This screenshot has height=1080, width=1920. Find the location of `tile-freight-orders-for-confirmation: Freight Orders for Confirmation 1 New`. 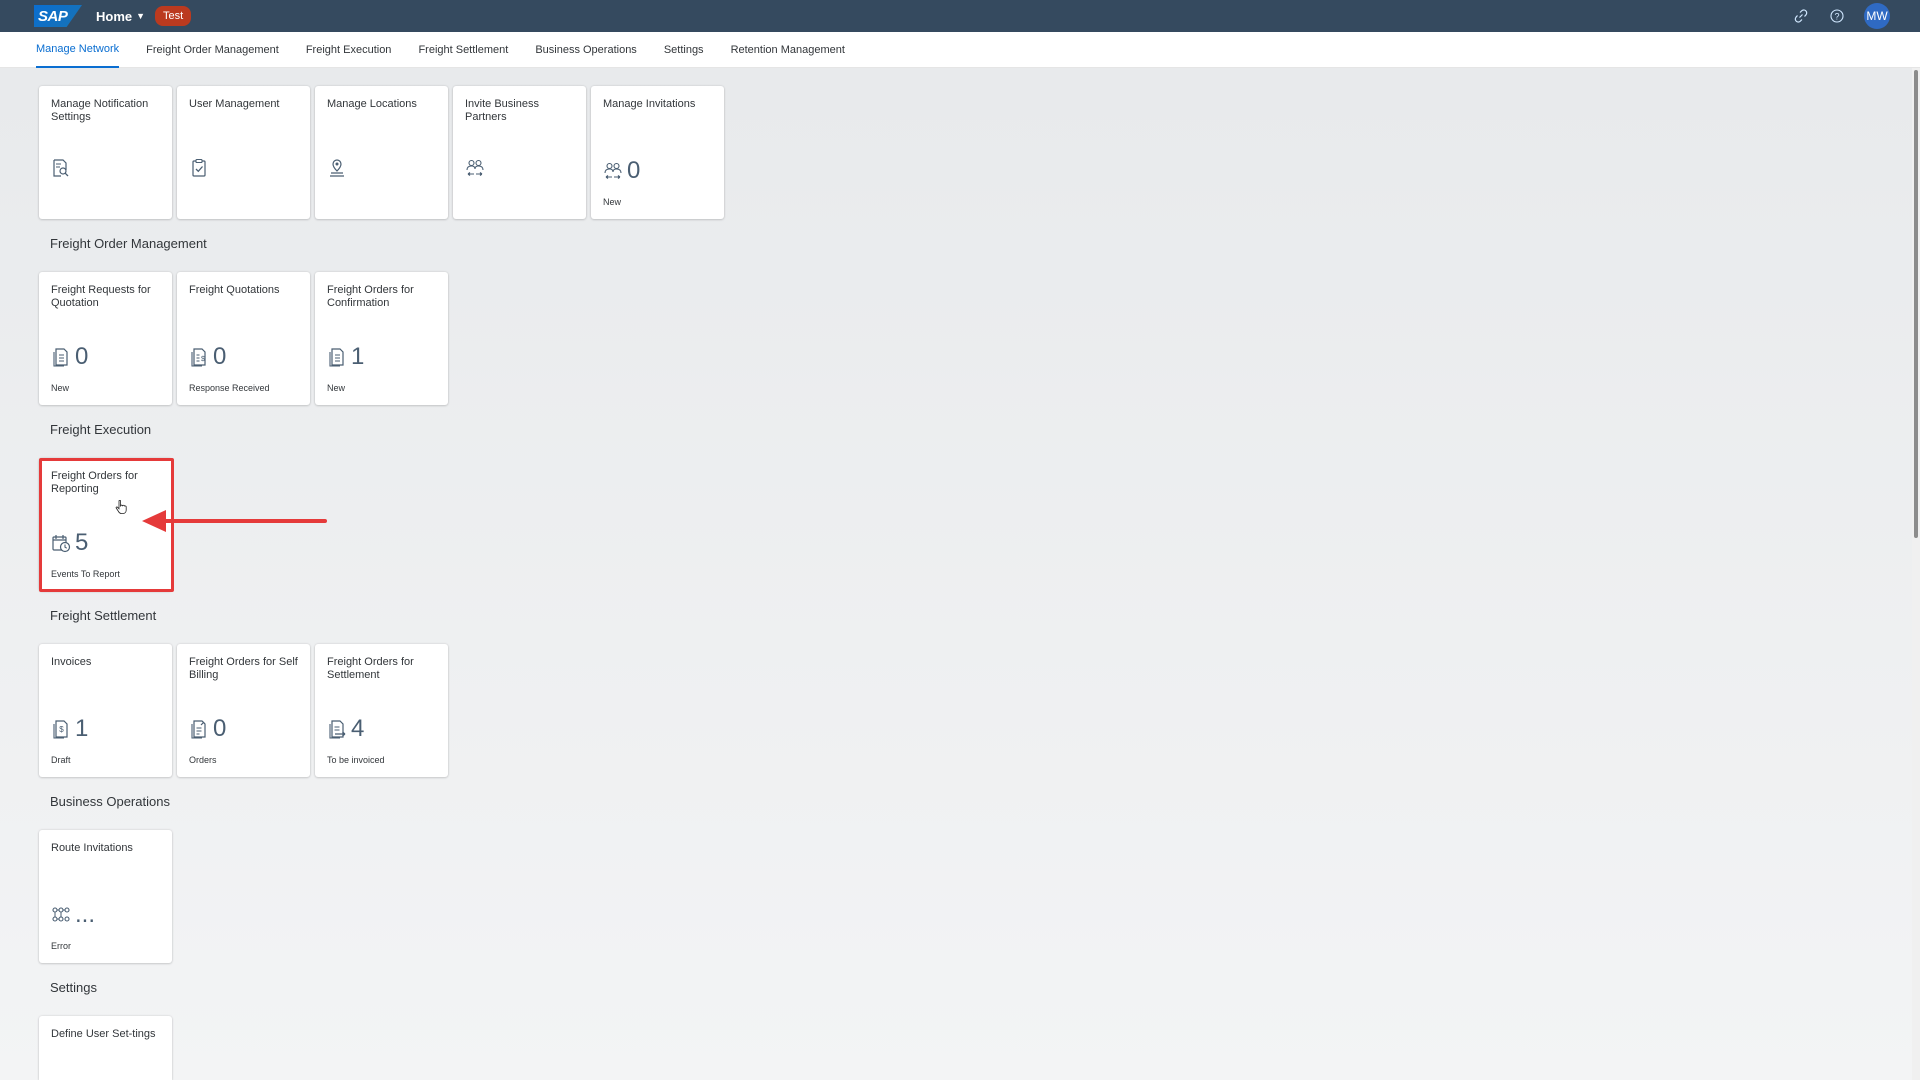

tile-freight-orders-for-confirmation: Freight Orders for Confirmation 1 New is located at coordinates (381, 338).